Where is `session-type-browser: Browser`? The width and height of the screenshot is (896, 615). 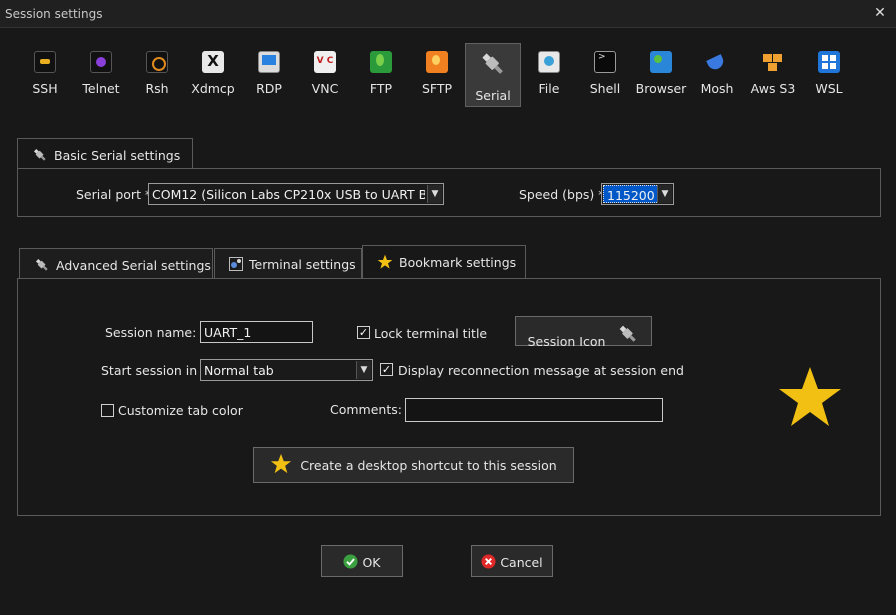
session-type-browser: Browser is located at coordinates (661, 75).